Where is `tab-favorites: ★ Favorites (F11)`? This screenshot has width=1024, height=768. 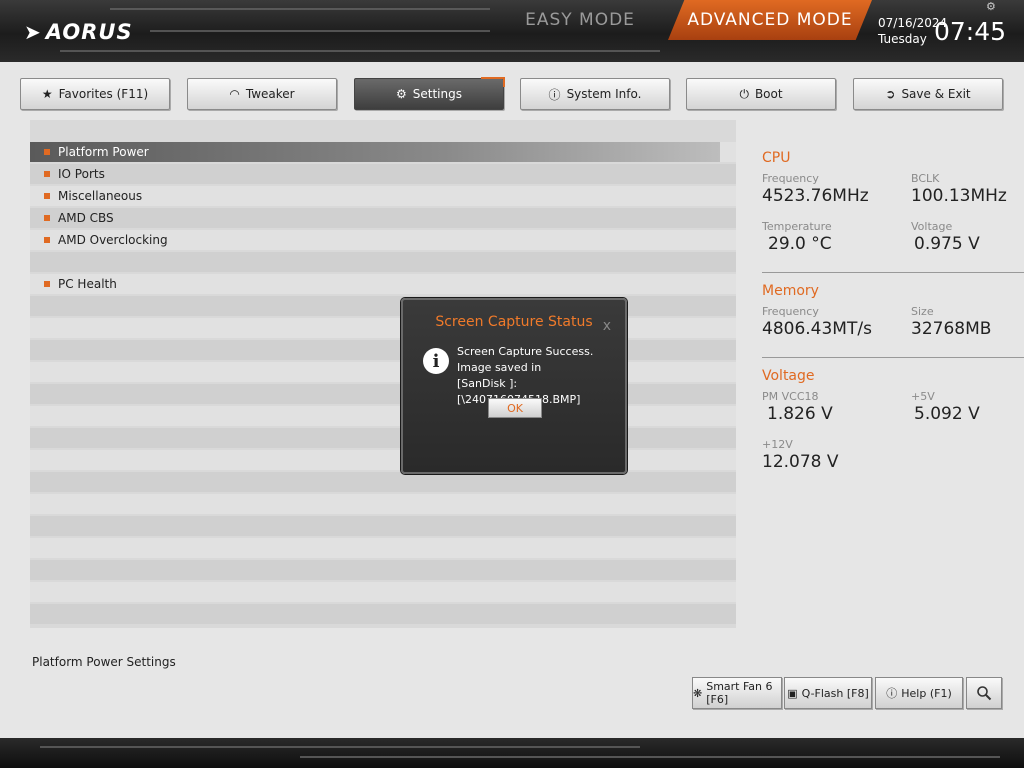 tab-favorites: ★ Favorites (F11) is located at coordinates (95, 94).